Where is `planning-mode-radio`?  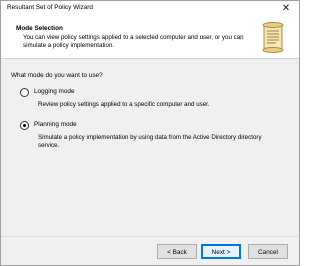 planning-mode-radio is located at coordinates (24, 125).